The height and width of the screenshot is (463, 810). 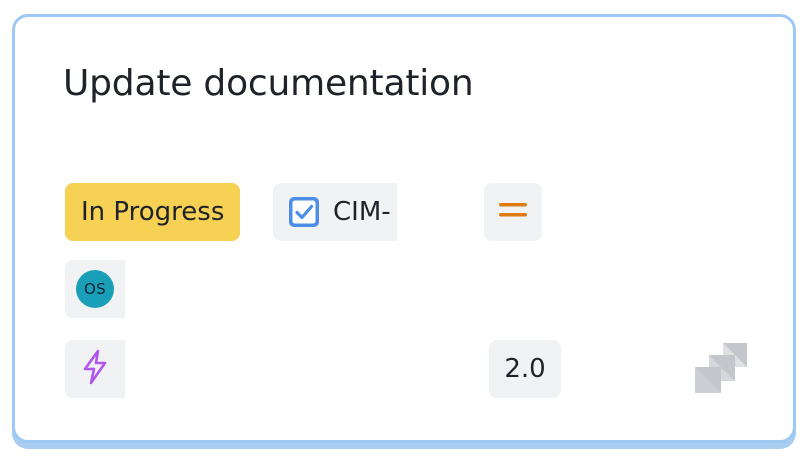 I want to click on work-type-chip, so click(x=95, y=369).